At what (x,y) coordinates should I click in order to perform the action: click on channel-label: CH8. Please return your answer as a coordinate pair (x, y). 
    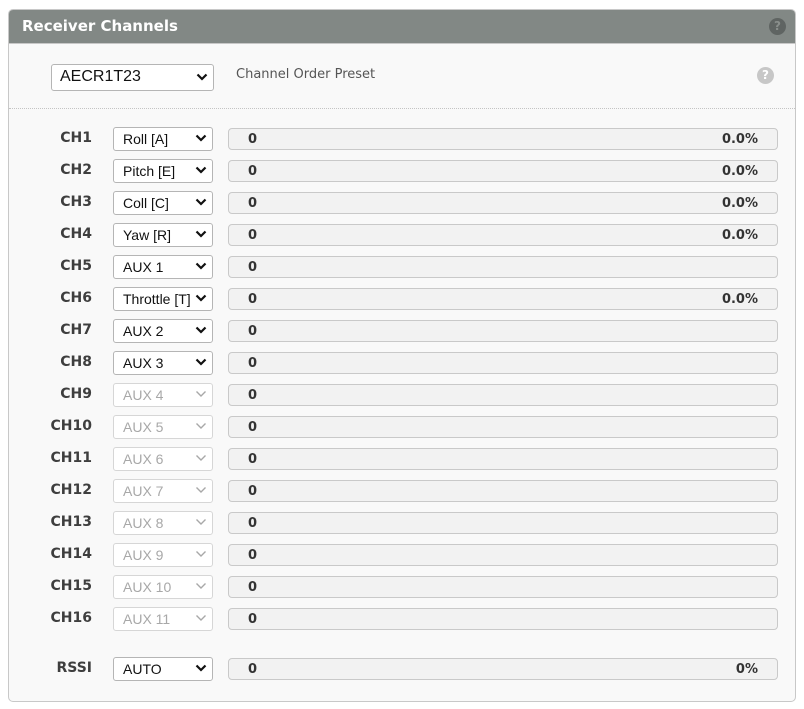
    Looking at the image, I should click on (76, 362).